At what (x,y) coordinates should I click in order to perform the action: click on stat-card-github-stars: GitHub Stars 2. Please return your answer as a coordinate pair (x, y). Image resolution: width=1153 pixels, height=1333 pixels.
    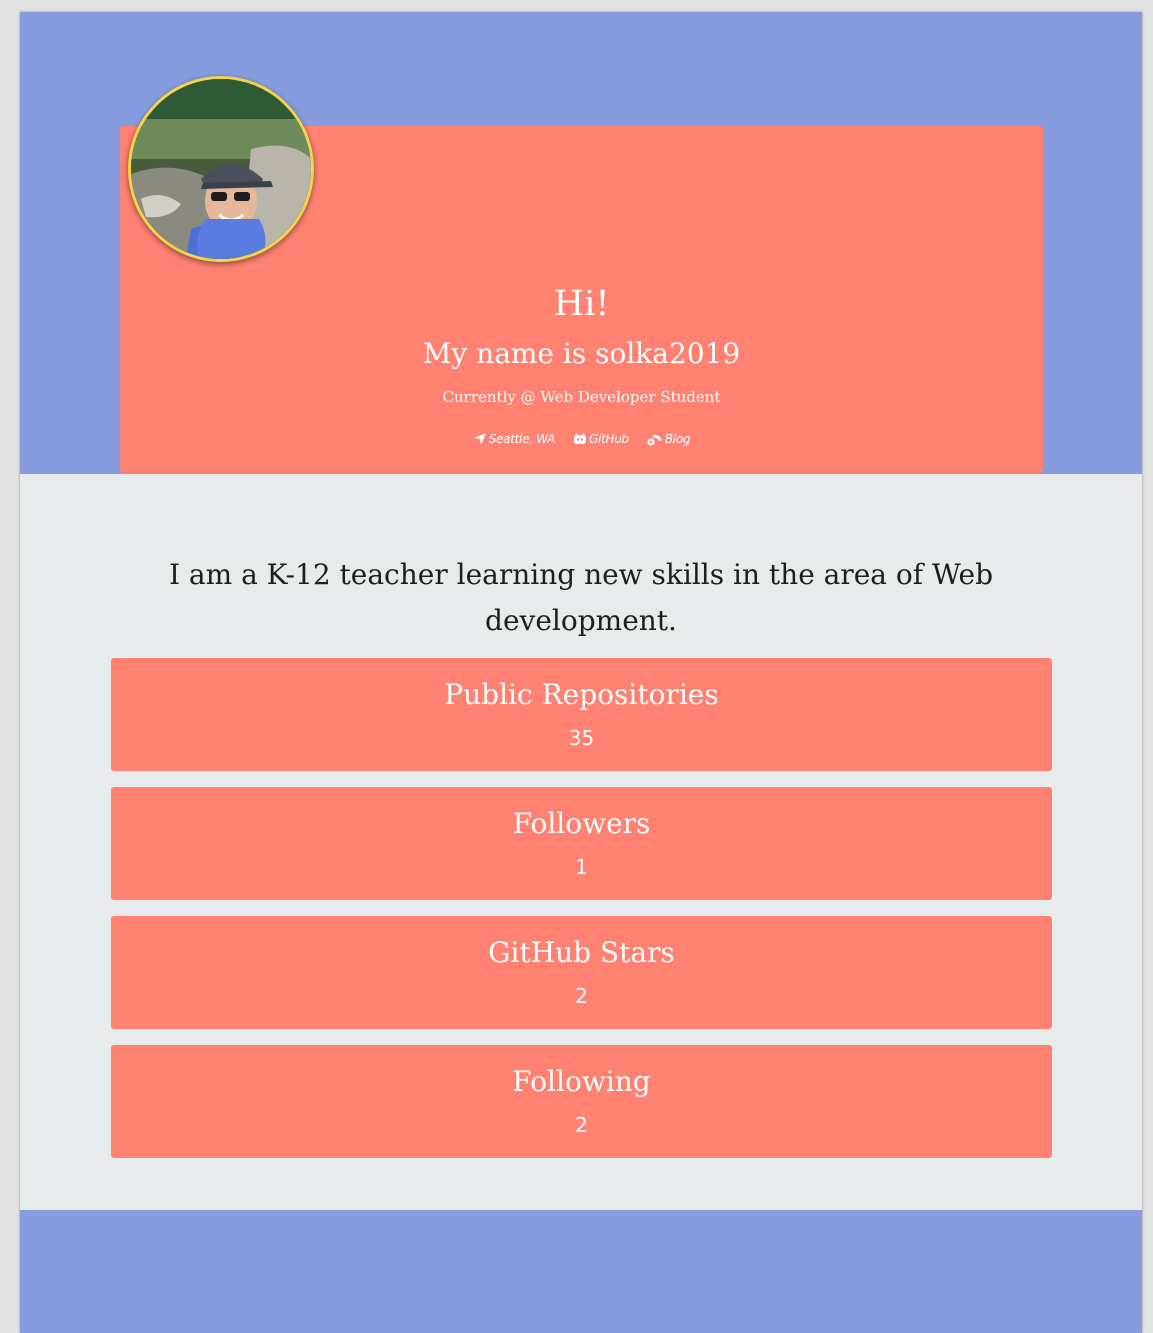
    Looking at the image, I should click on (581, 972).